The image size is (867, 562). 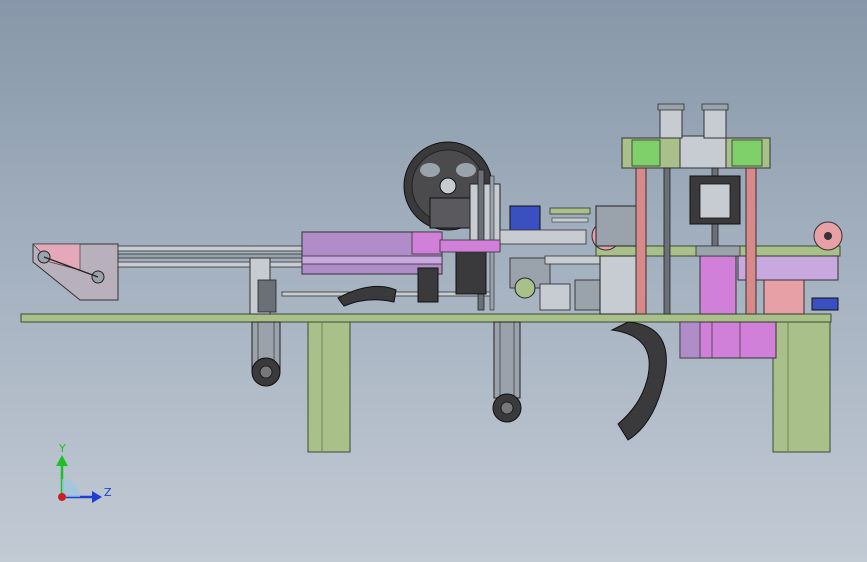 What do you see at coordinates (62, 497) in the screenshot?
I see `x-axis-dot` at bounding box center [62, 497].